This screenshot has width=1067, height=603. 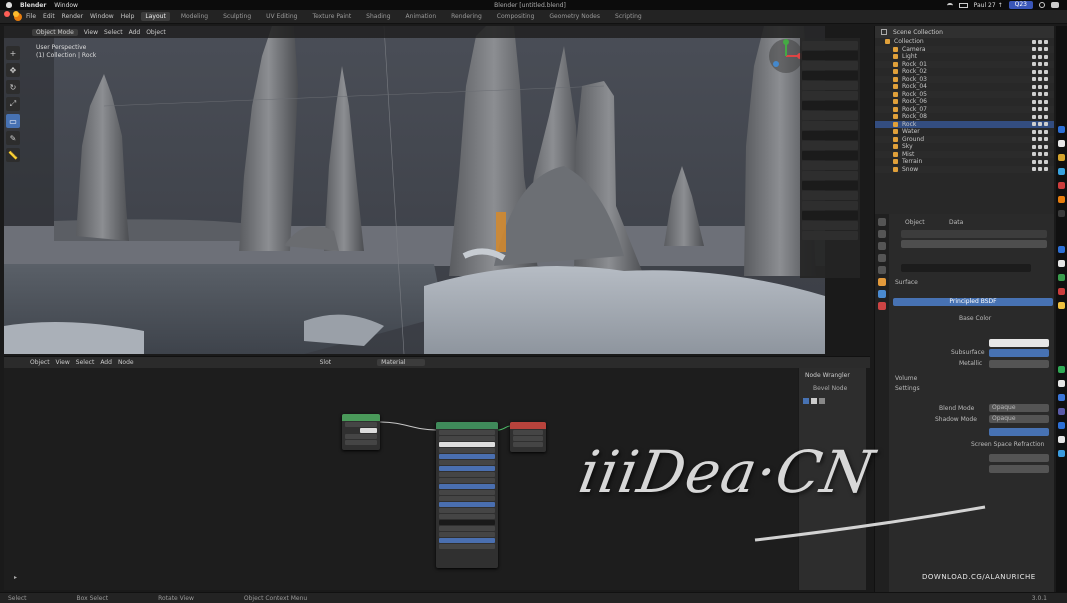 What do you see at coordinates (884, 32) in the screenshot?
I see `filter-icon` at bounding box center [884, 32].